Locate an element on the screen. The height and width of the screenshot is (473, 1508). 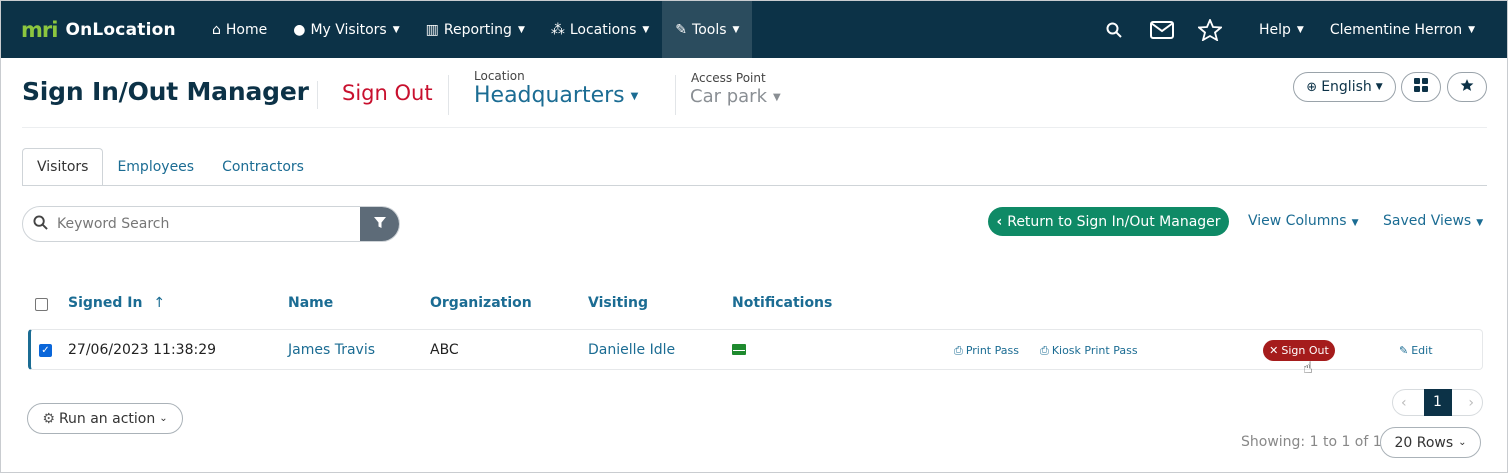
favorite-button is located at coordinates (1467, 87).